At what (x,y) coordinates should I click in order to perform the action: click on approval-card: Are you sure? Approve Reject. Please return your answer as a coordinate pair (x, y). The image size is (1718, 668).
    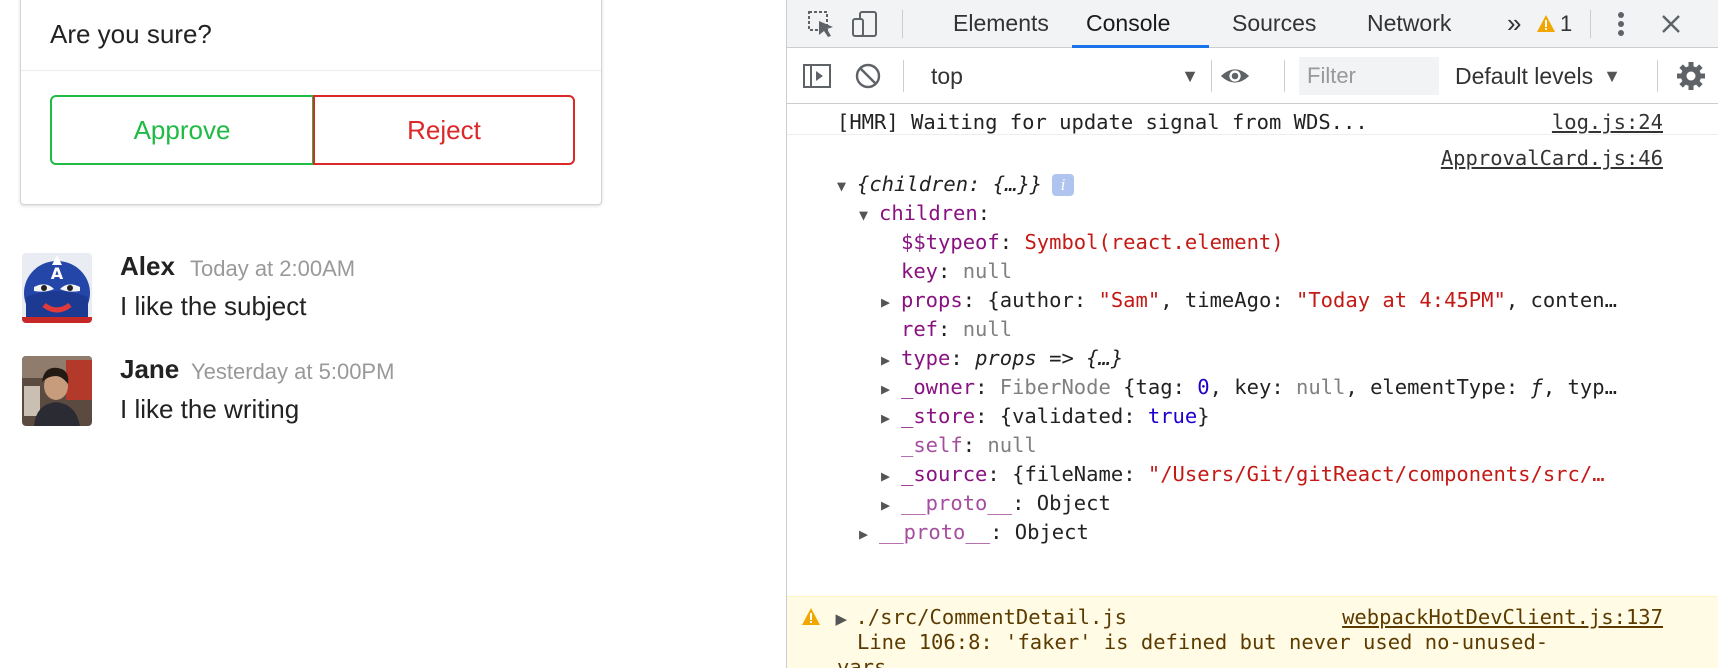
    Looking at the image, I should click on (311, 102).